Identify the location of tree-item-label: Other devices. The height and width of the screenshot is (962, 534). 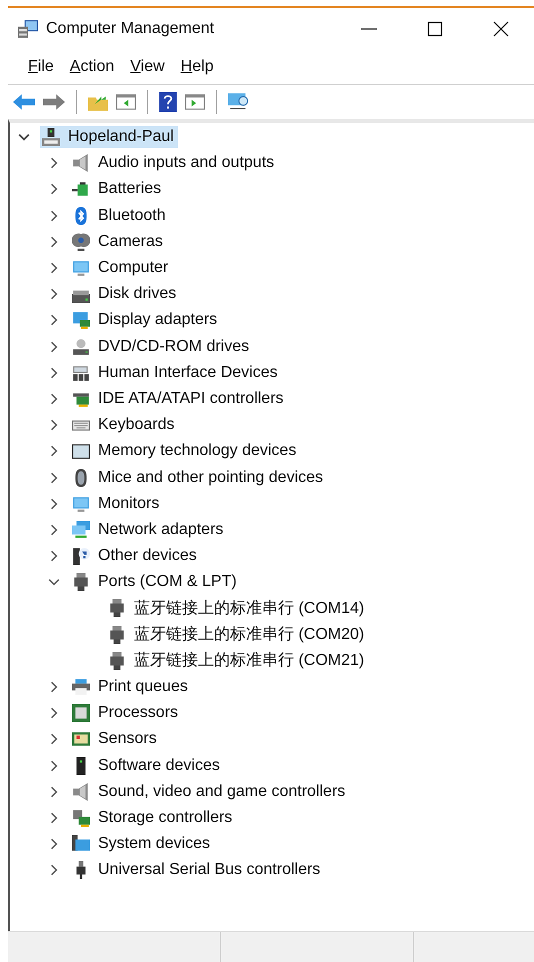
(147, 556).